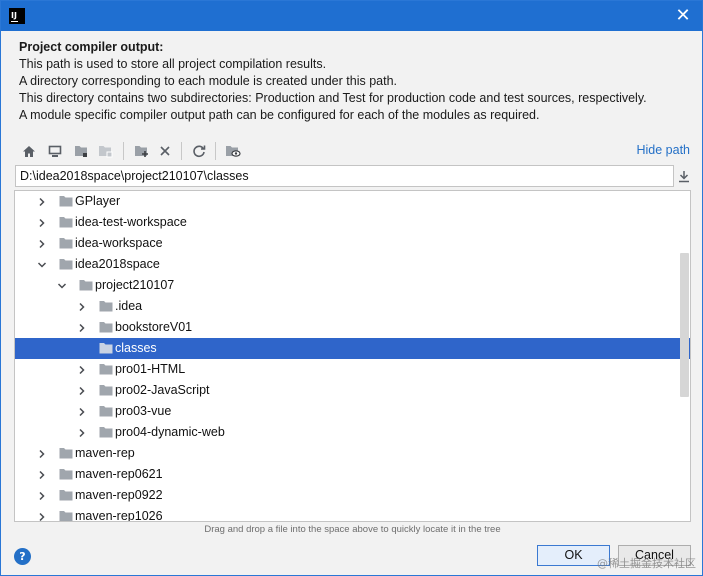  Describe the element at coordinates (352, 327) in the screenshot. I see `tree-row: bookstoreV01` at that location.